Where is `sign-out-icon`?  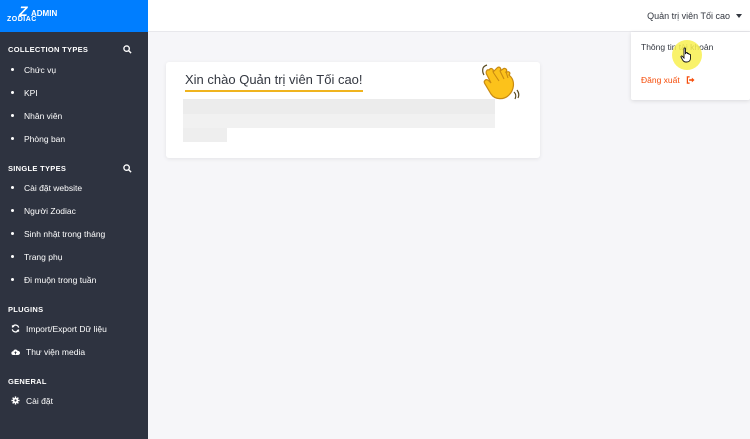 sign-out-icon is located at coordinates (690, 80).